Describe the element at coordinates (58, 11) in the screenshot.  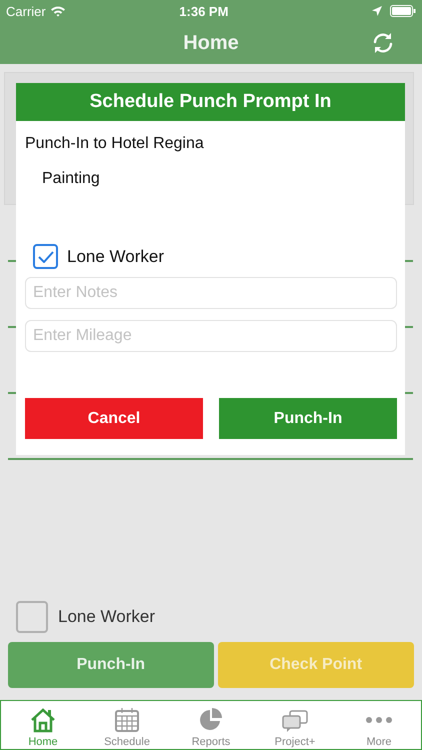
I see `wifi-icon` at that location.